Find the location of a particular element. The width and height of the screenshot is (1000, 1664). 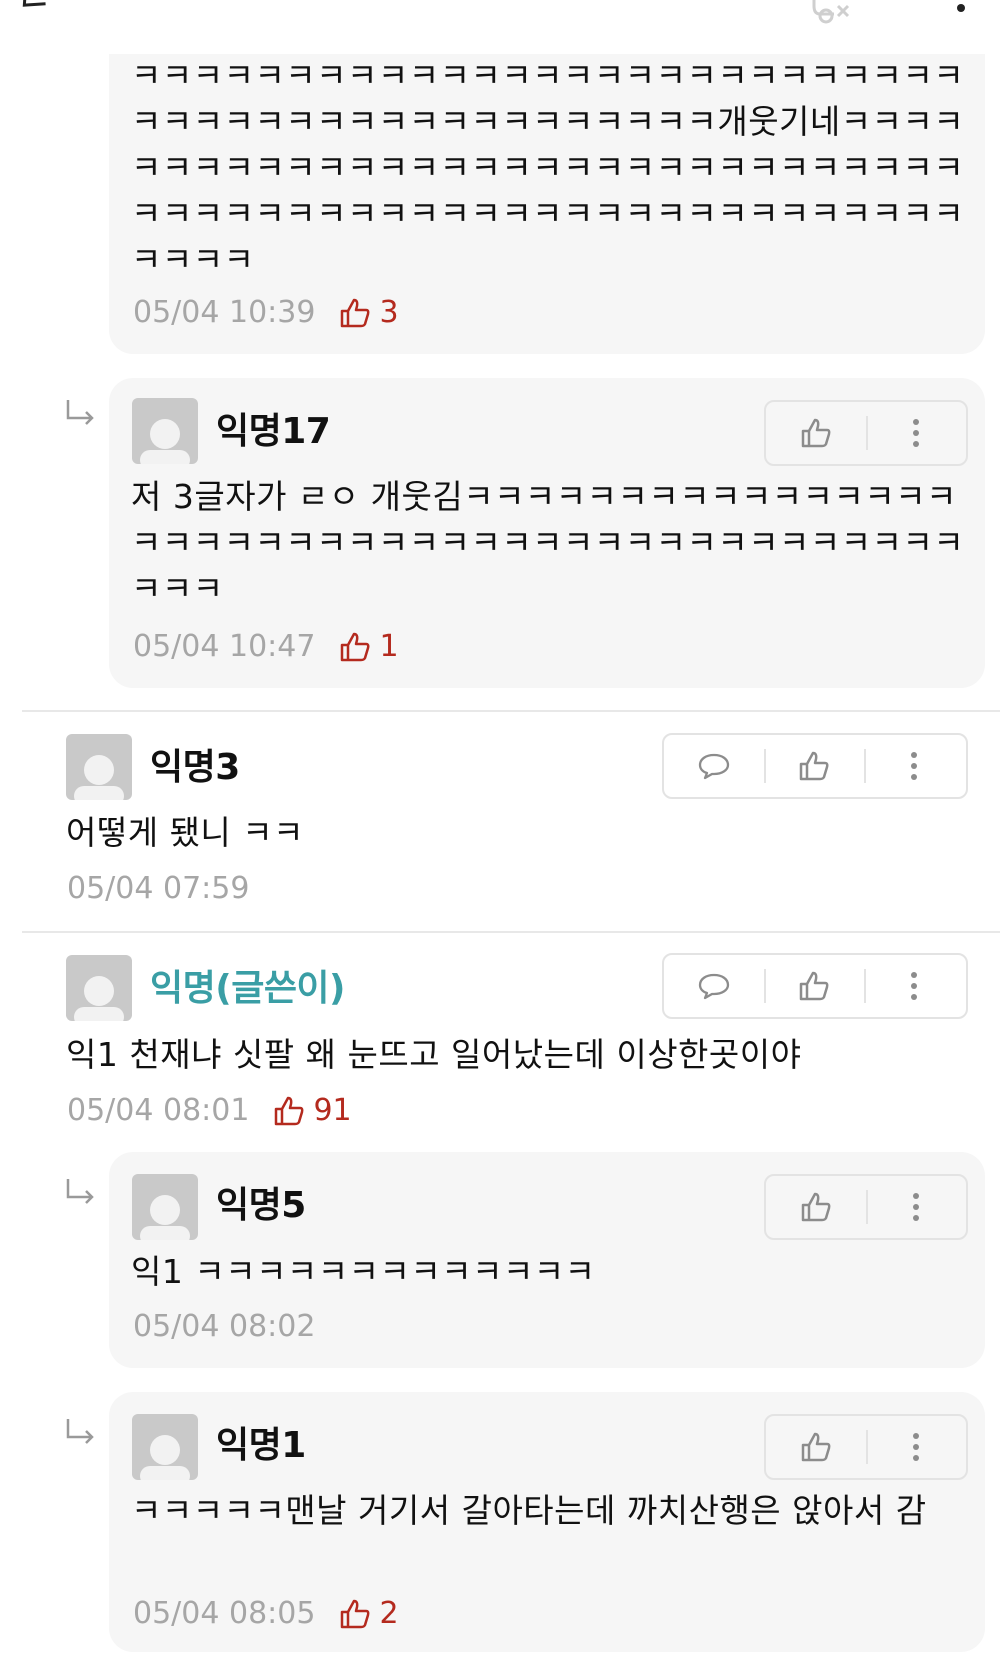

comment-time: 05/04 08:02 is located at coordinates (224, 1326).